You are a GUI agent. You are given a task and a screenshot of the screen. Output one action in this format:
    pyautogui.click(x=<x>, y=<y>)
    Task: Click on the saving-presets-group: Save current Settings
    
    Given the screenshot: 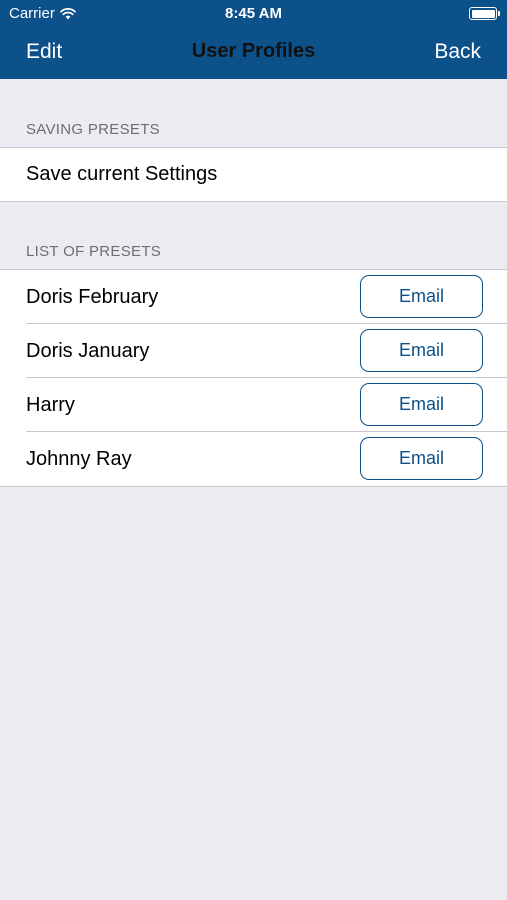 What is the action you would take?
    pyautogui.click(x=253, y=174)
    